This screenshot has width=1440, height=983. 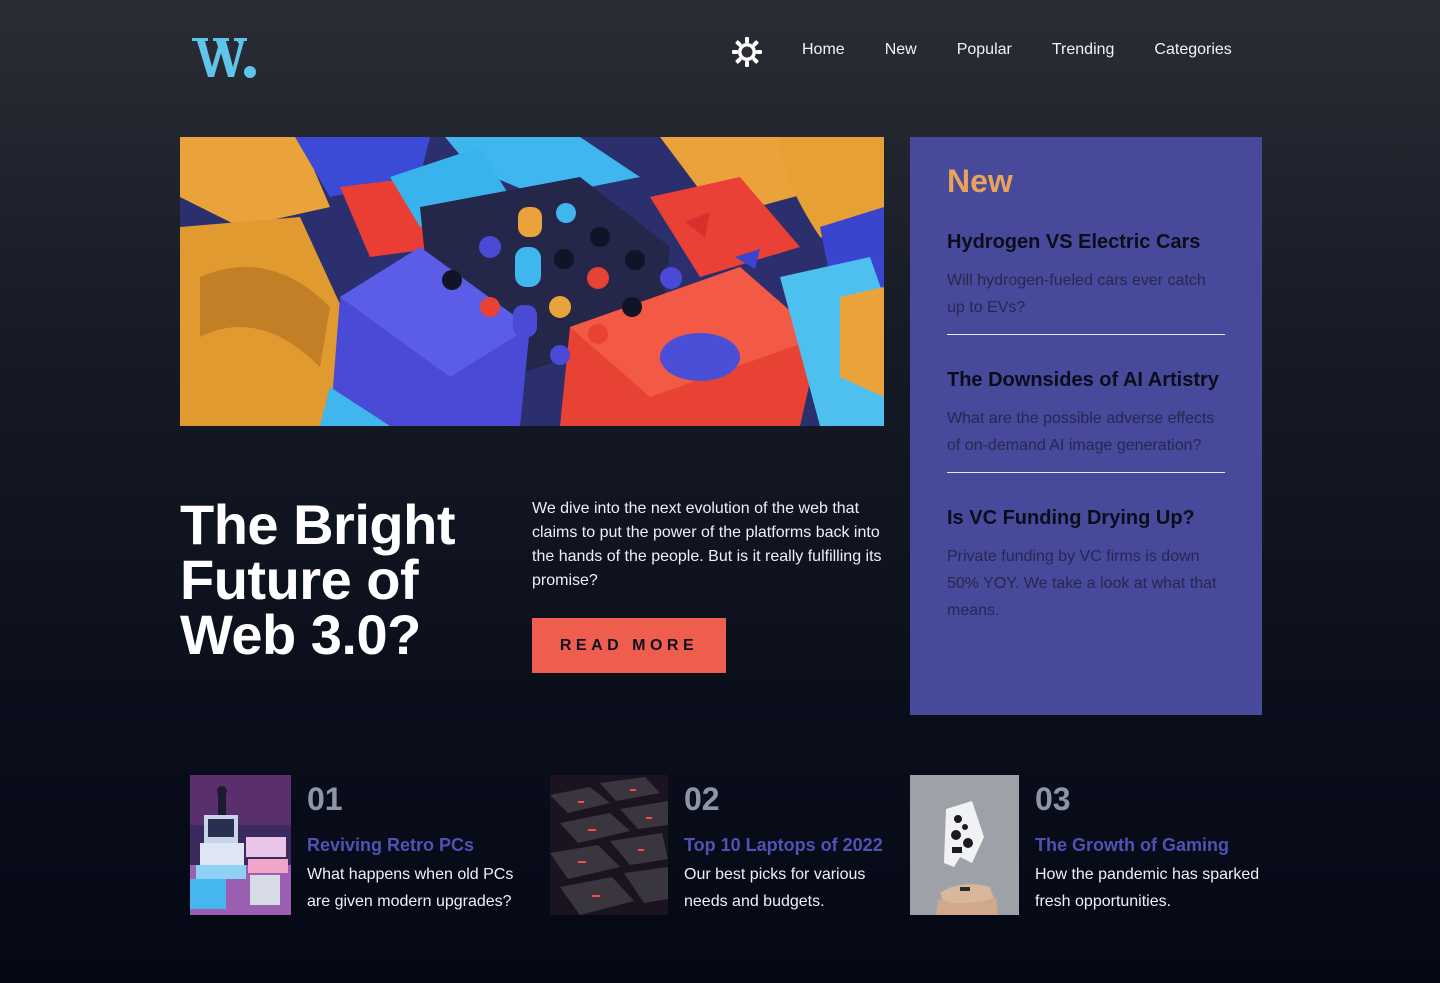 What do you see at coordinates (783, 845) in the screenshot?
I see `card-title: Top 10 Laptops of 2022` at bounding box center [783, 845].